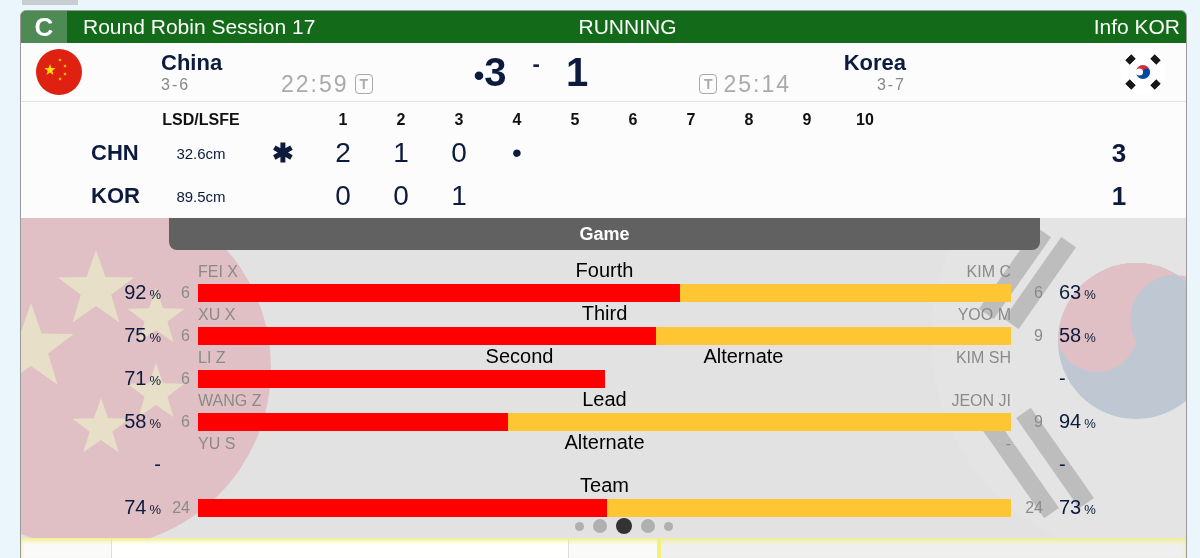  I want to click on hammer-marker: ✱, so click(282, 153).